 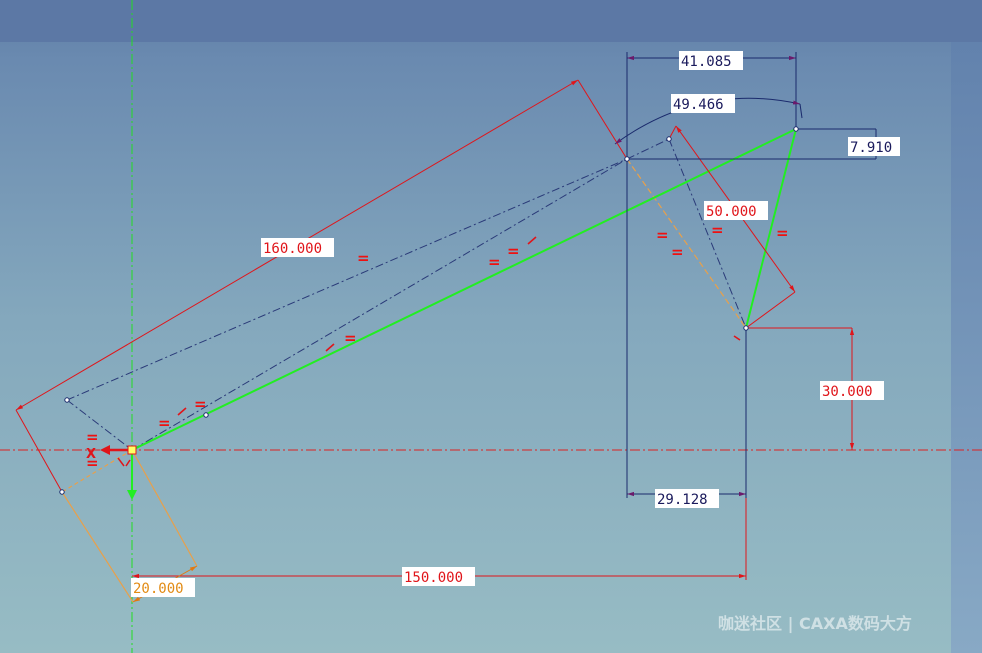 I want to click on dimension-150-000: 150.000, so click(x=433, y=578).